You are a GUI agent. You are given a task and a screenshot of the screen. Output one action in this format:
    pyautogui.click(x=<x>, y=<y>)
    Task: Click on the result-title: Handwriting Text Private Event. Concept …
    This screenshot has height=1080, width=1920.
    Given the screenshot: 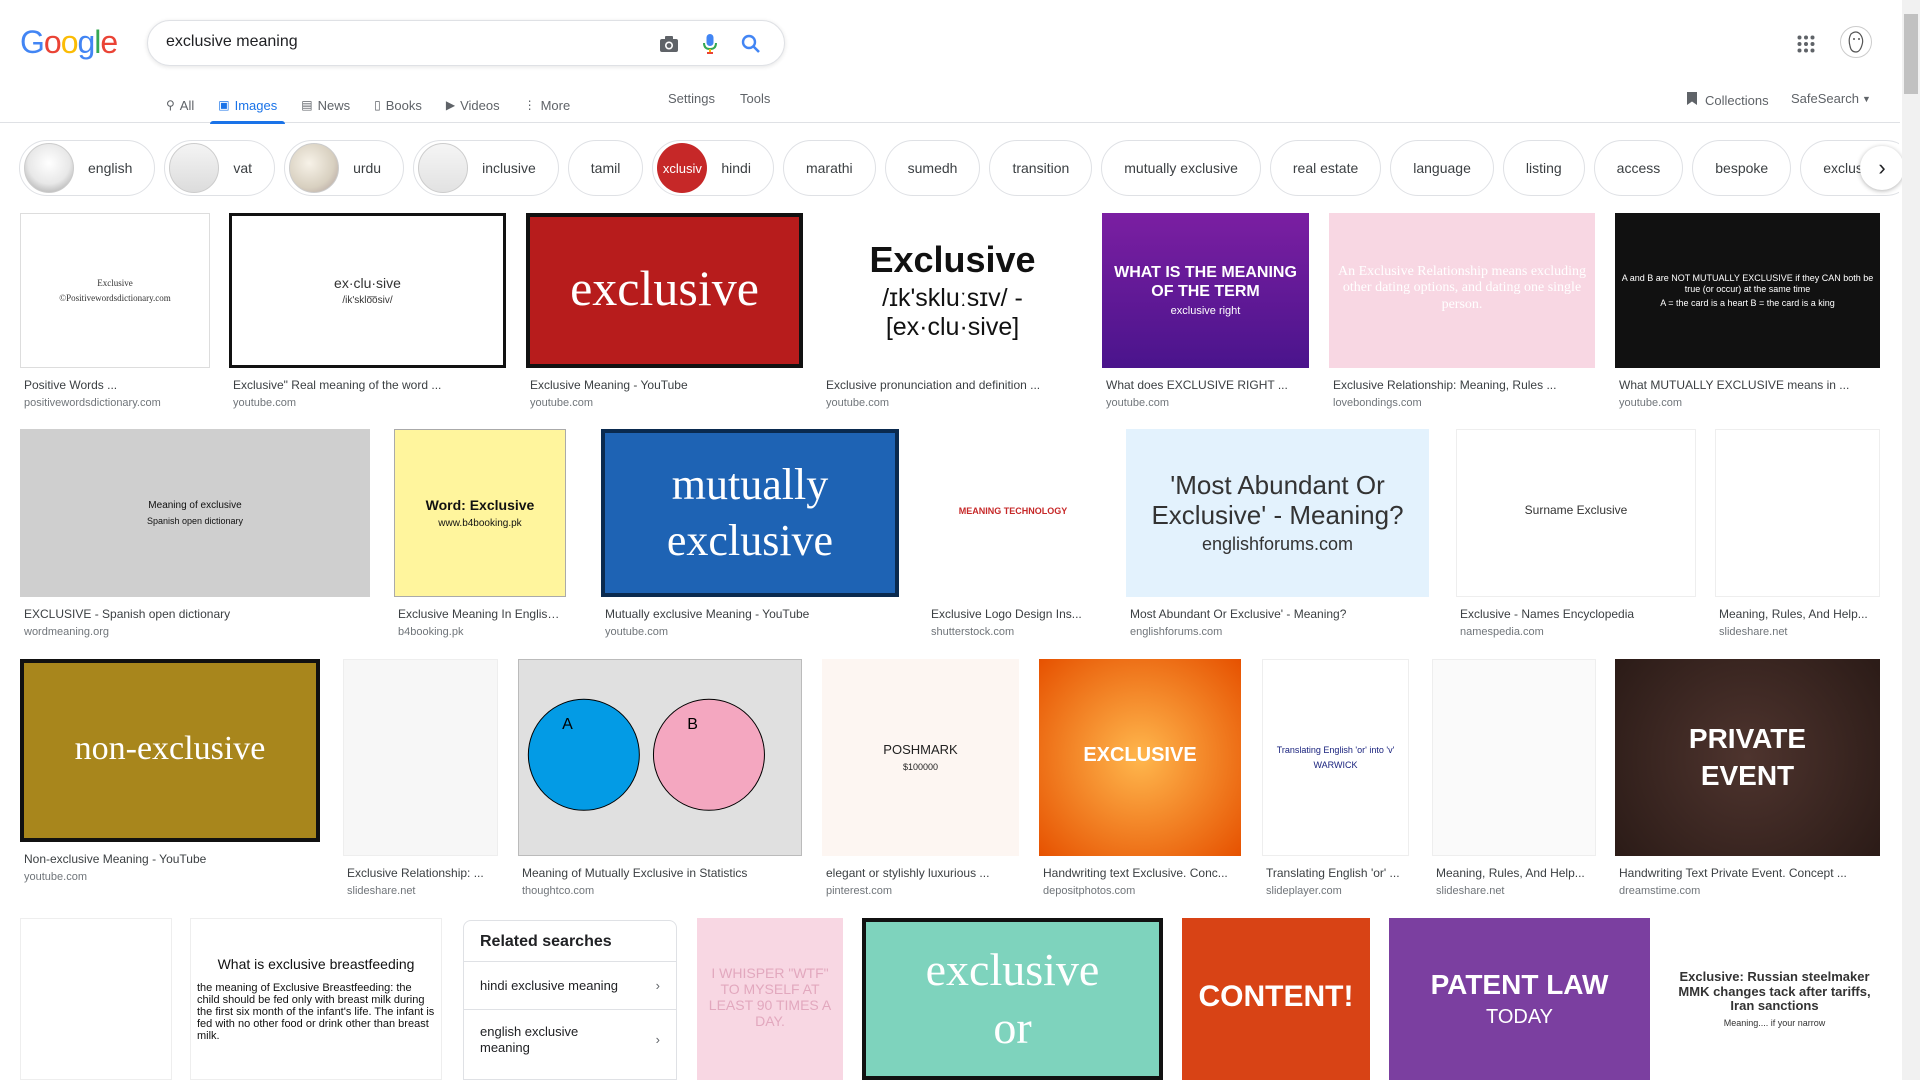 What is the action you would take?
    pyautogui.click(x=1748, y=873)
    